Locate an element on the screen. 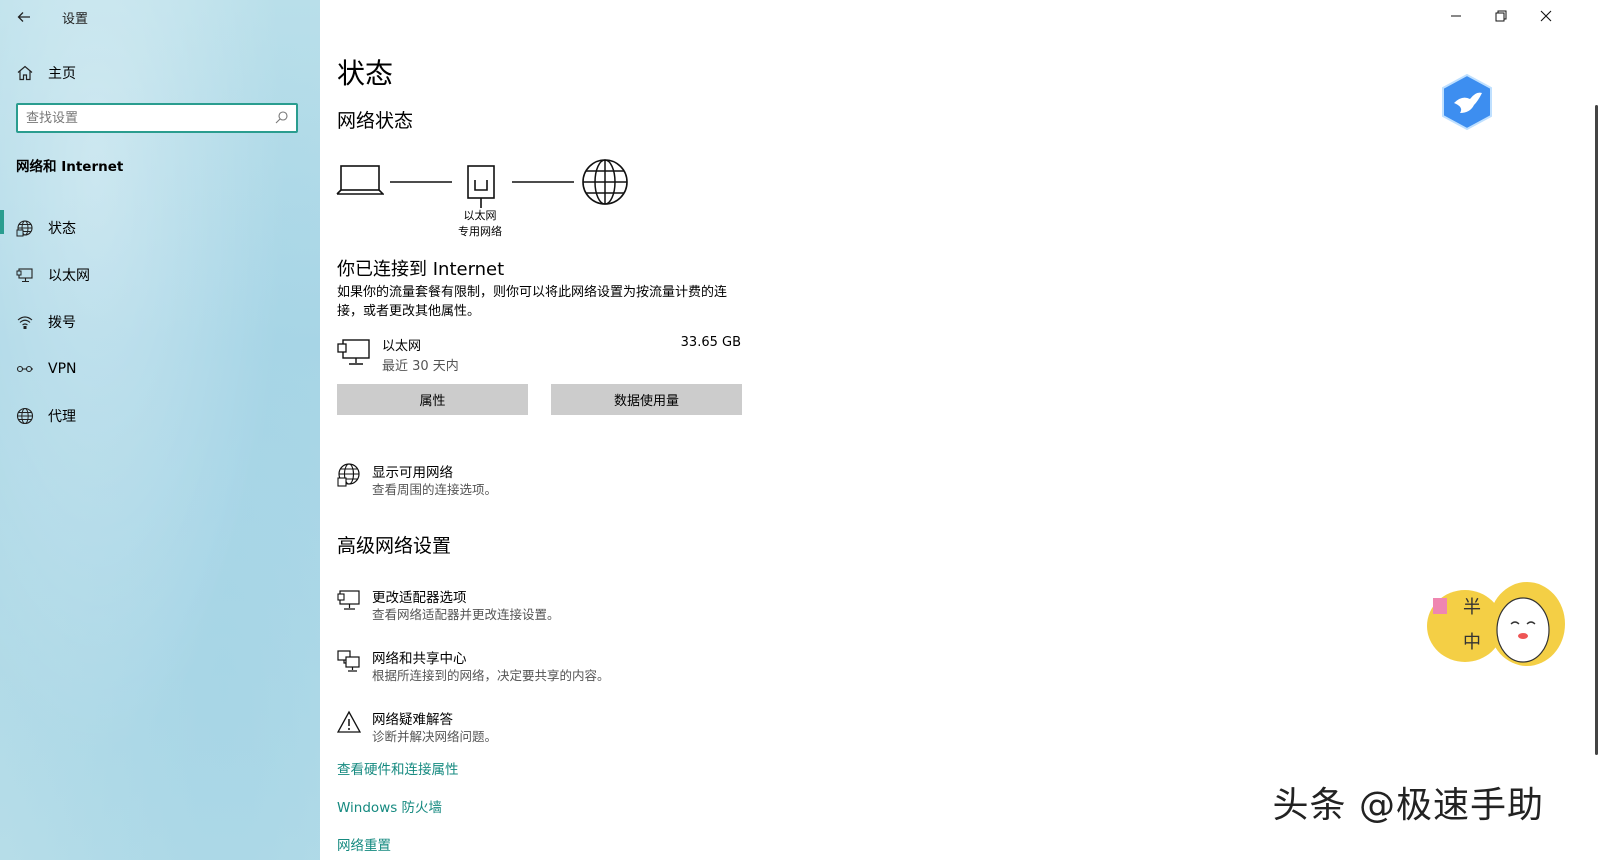 The width and height of the screenshot is (1600, 860). bird-badge-icon is located at coordinates (1467, 102).